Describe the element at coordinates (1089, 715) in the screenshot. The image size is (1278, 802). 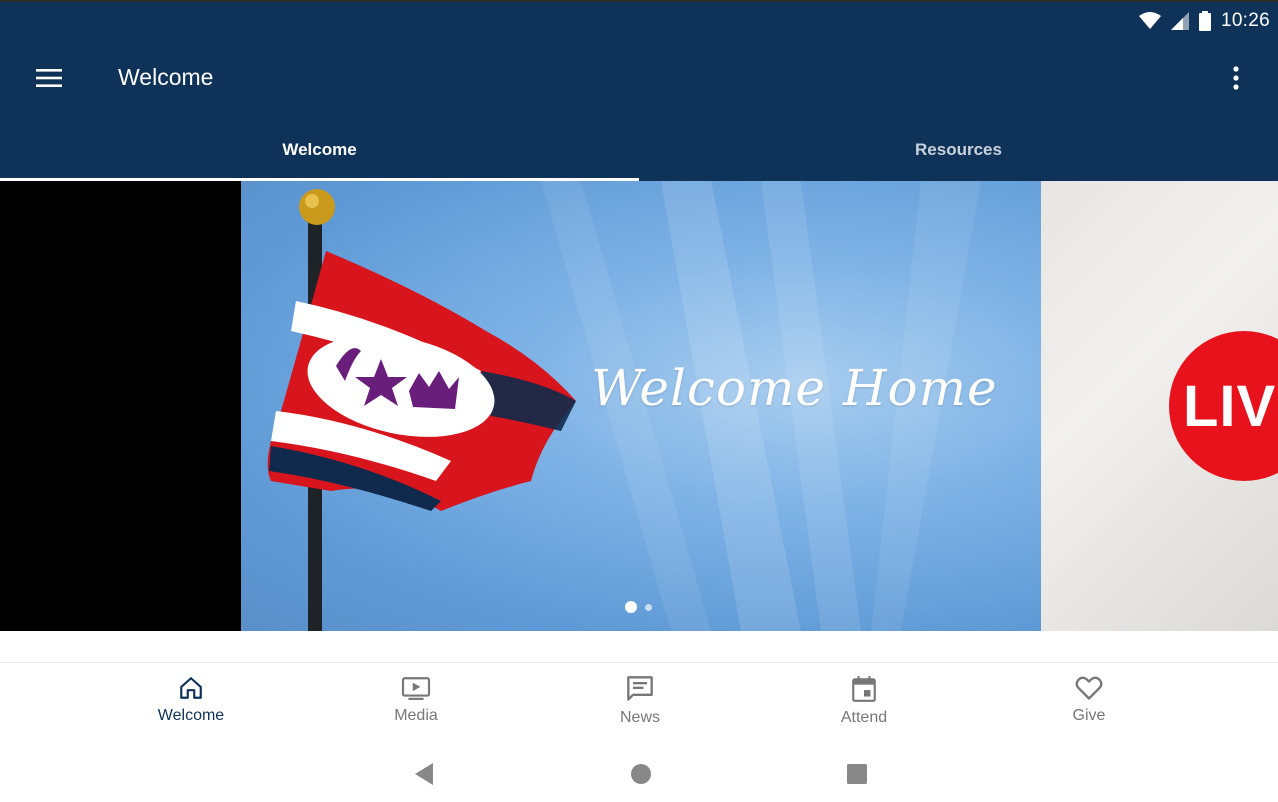
I see `nav-label: Give` at that location.